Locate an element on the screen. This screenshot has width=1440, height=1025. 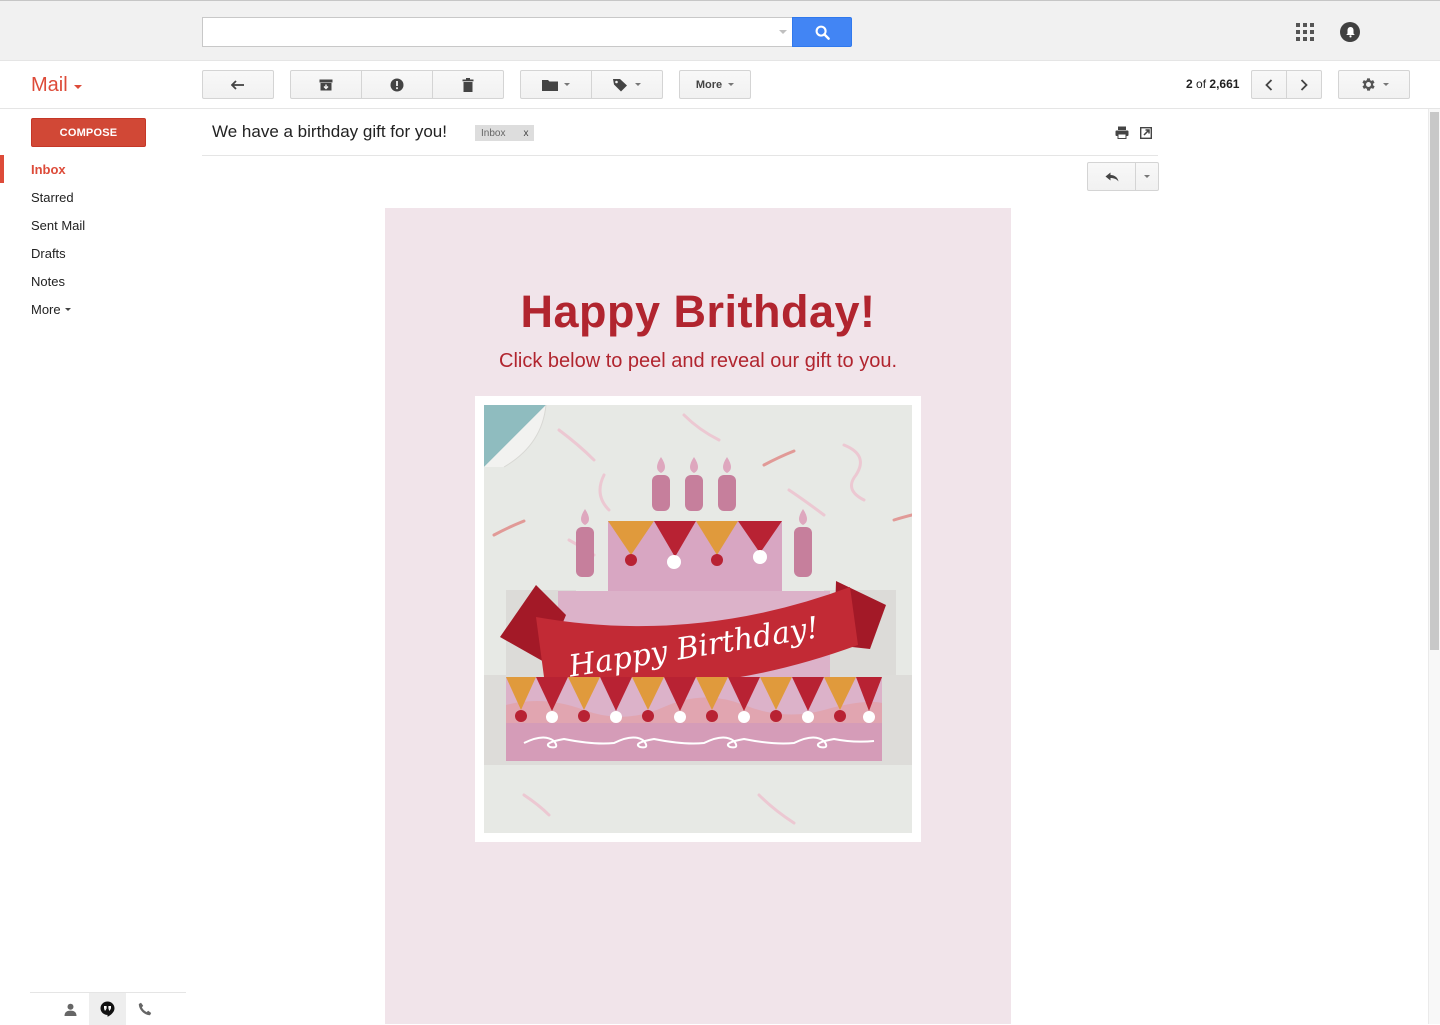
back-button is located at coordinates (238, 84).